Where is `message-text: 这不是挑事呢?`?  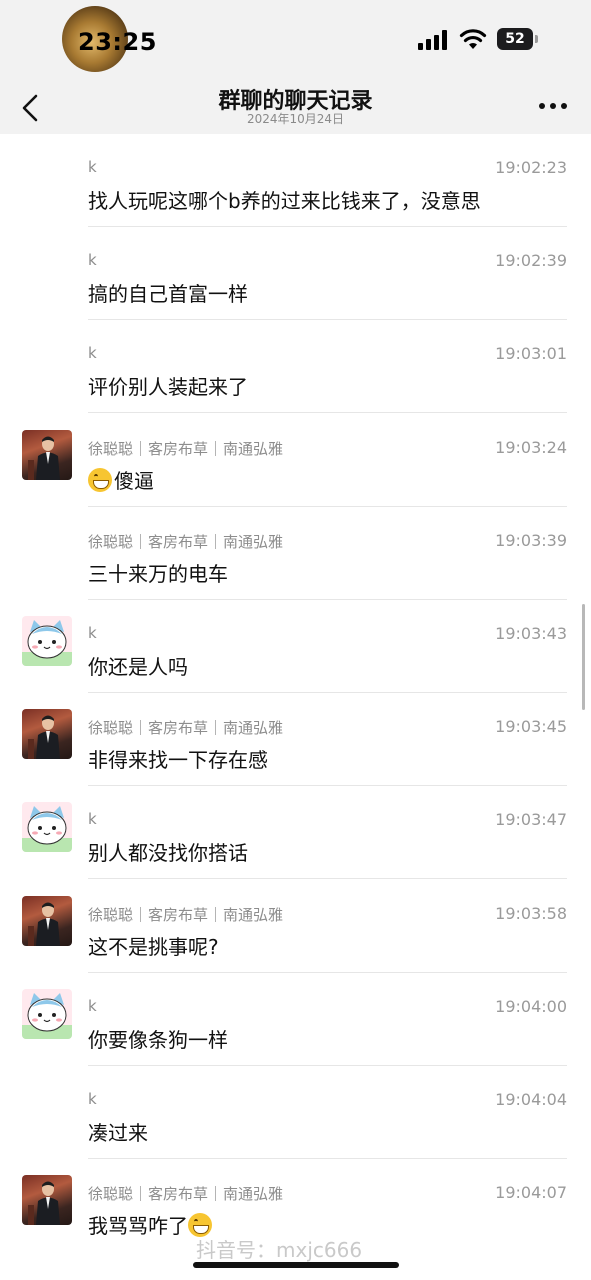 message-text: 这不是挑事呢? is located at coordinates (153, 946).